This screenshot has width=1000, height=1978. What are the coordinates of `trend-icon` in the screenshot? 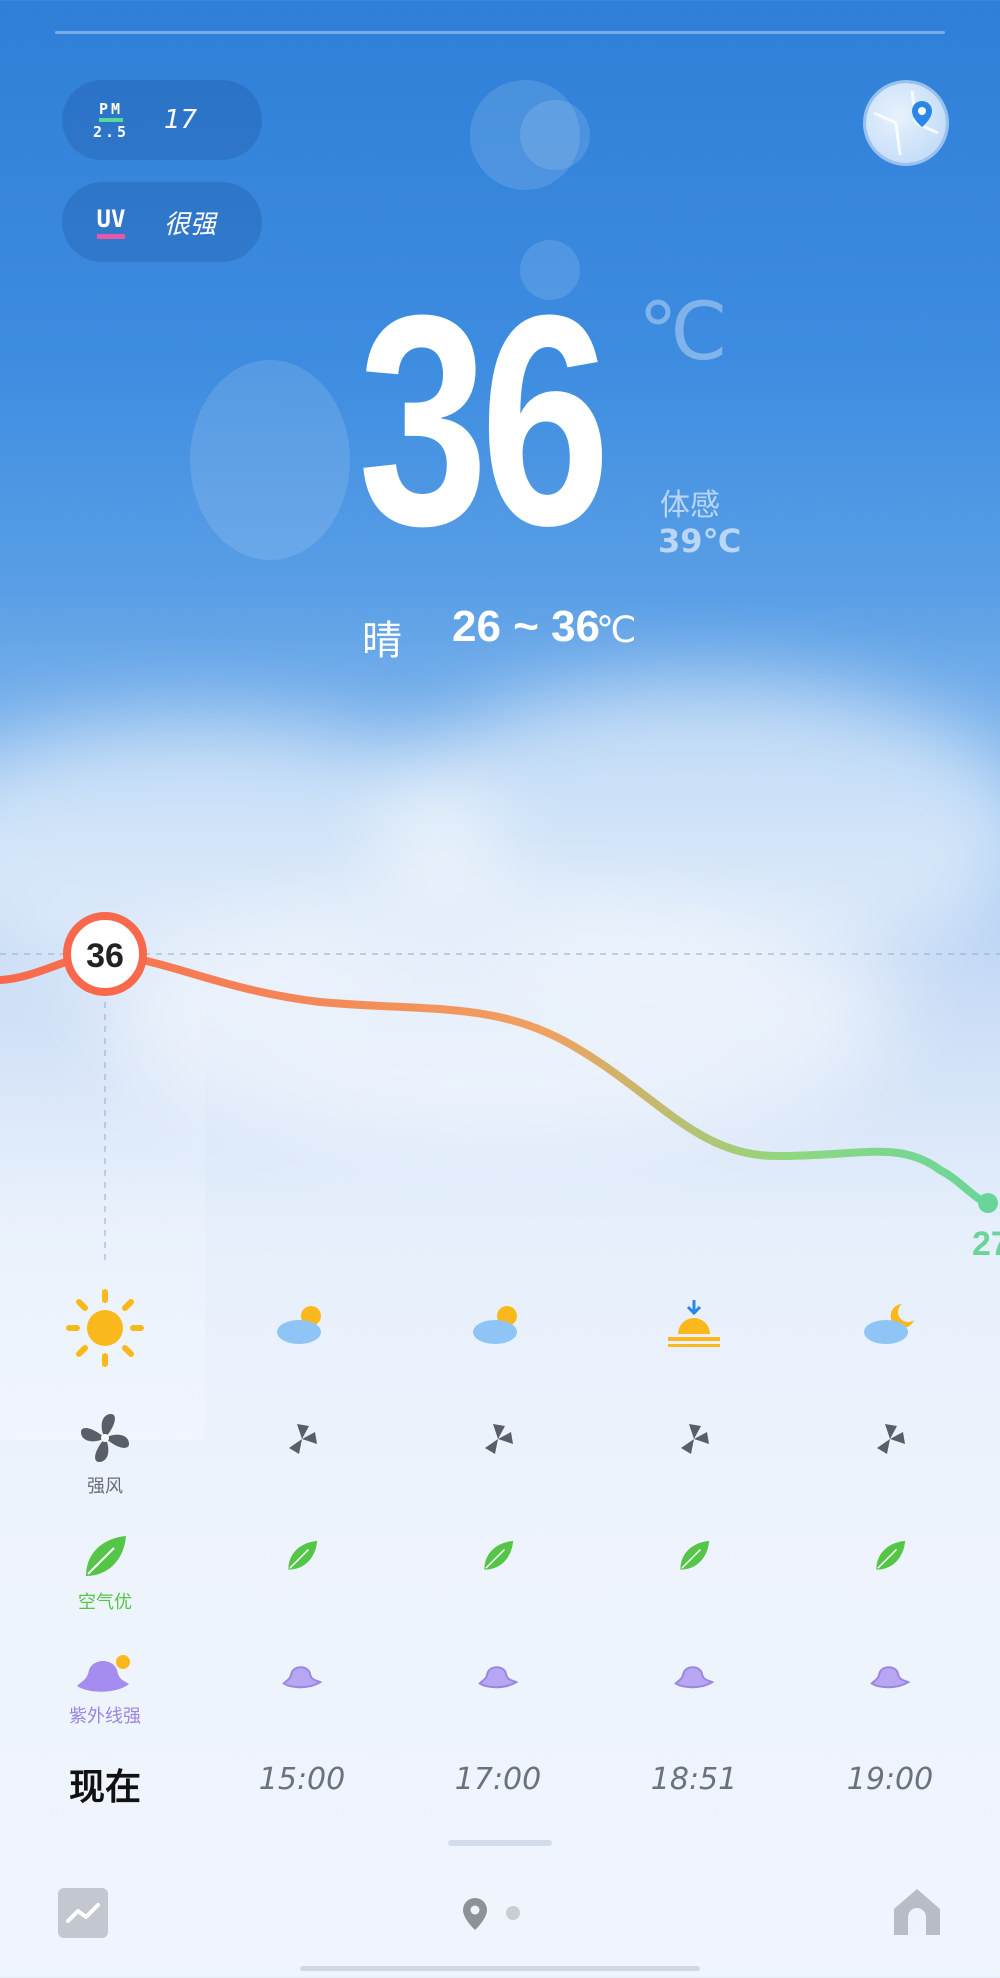 It's located at (83, 1913).